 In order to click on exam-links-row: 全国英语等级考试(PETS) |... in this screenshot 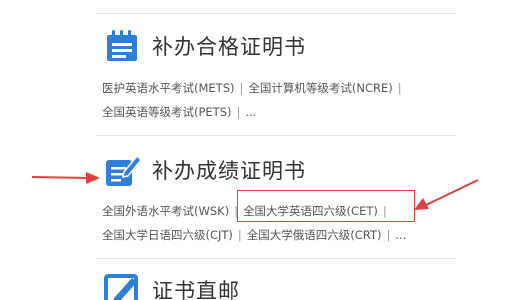, I will do `click(179, 112)`.